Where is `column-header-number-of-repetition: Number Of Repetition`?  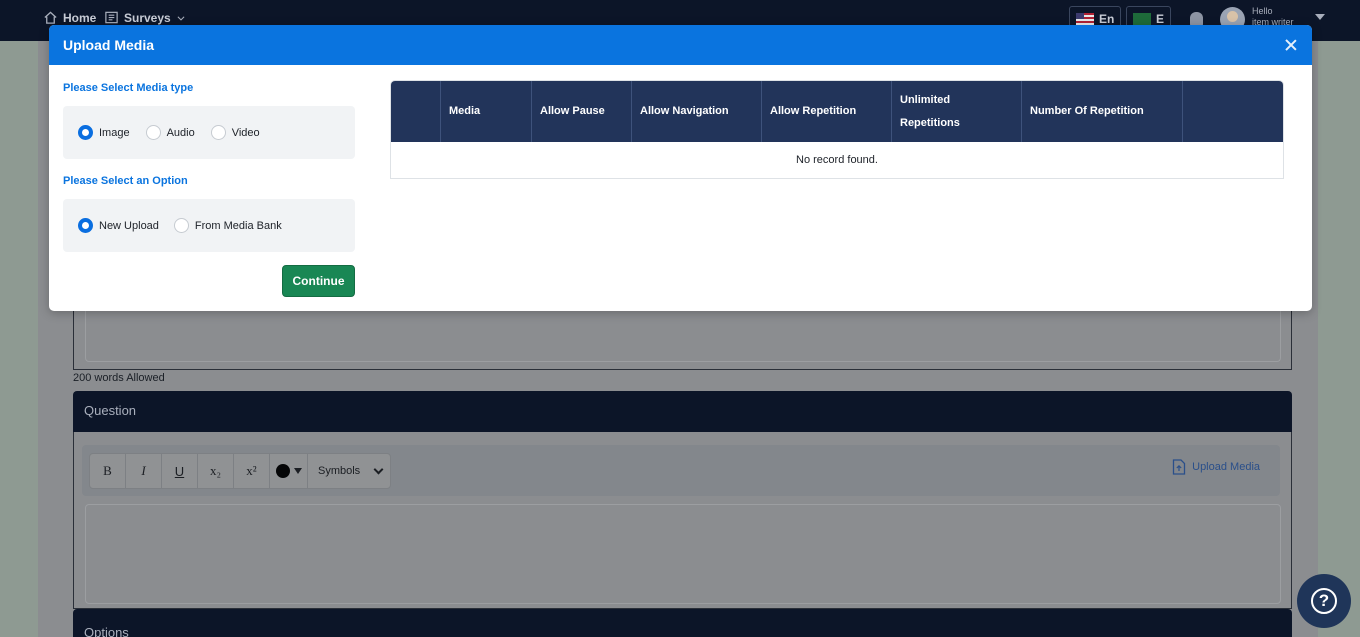
column-header-number-of-repetition: Number Of Repetition is located at coordinates (1102, 111).